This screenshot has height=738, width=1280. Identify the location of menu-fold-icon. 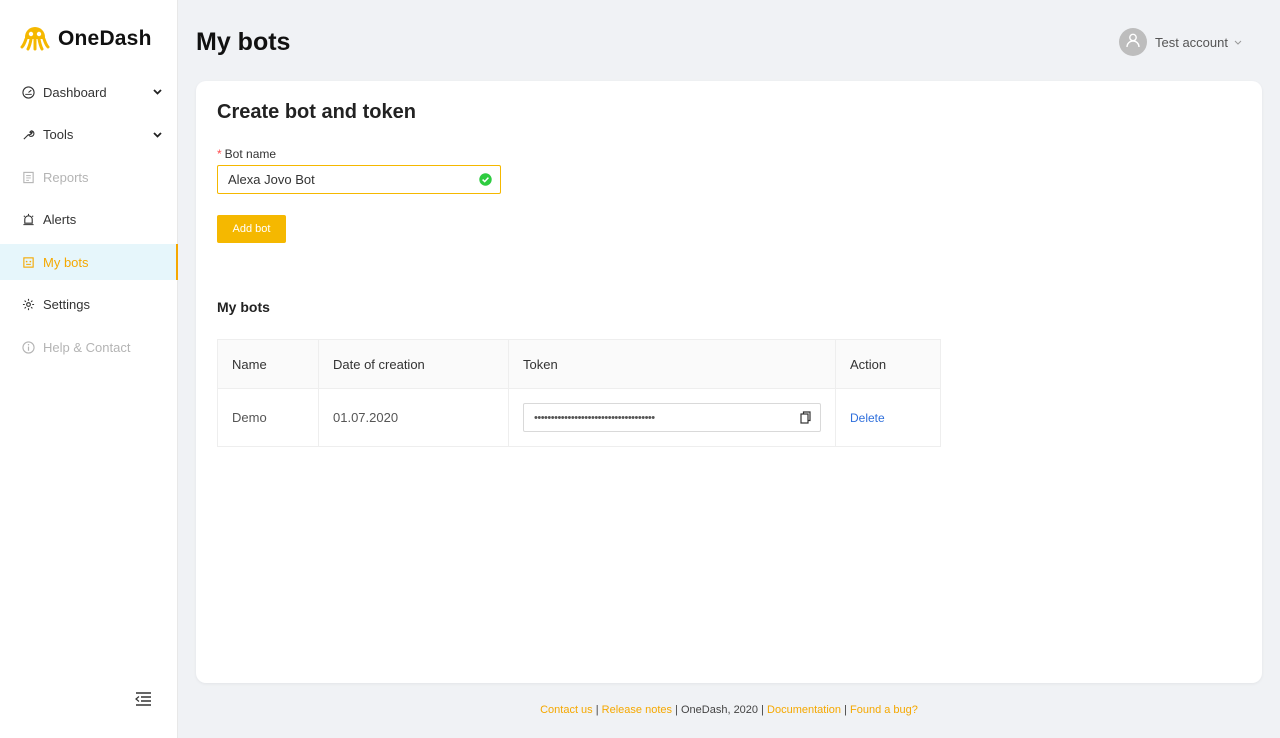
(143, 701).